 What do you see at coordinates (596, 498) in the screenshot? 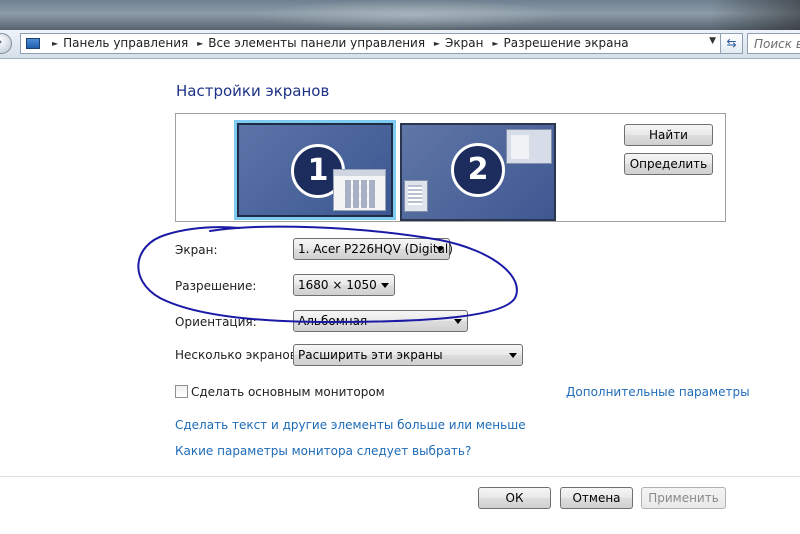
I see `cancel-button: Отмена` at bounding box center [596, 498].